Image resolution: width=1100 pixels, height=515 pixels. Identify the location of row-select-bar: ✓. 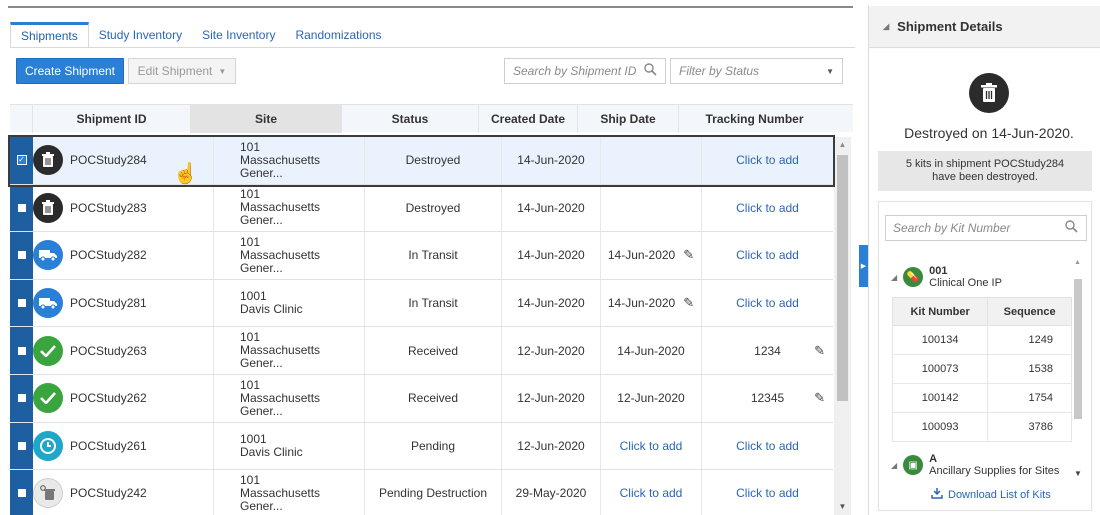
(21, 160).